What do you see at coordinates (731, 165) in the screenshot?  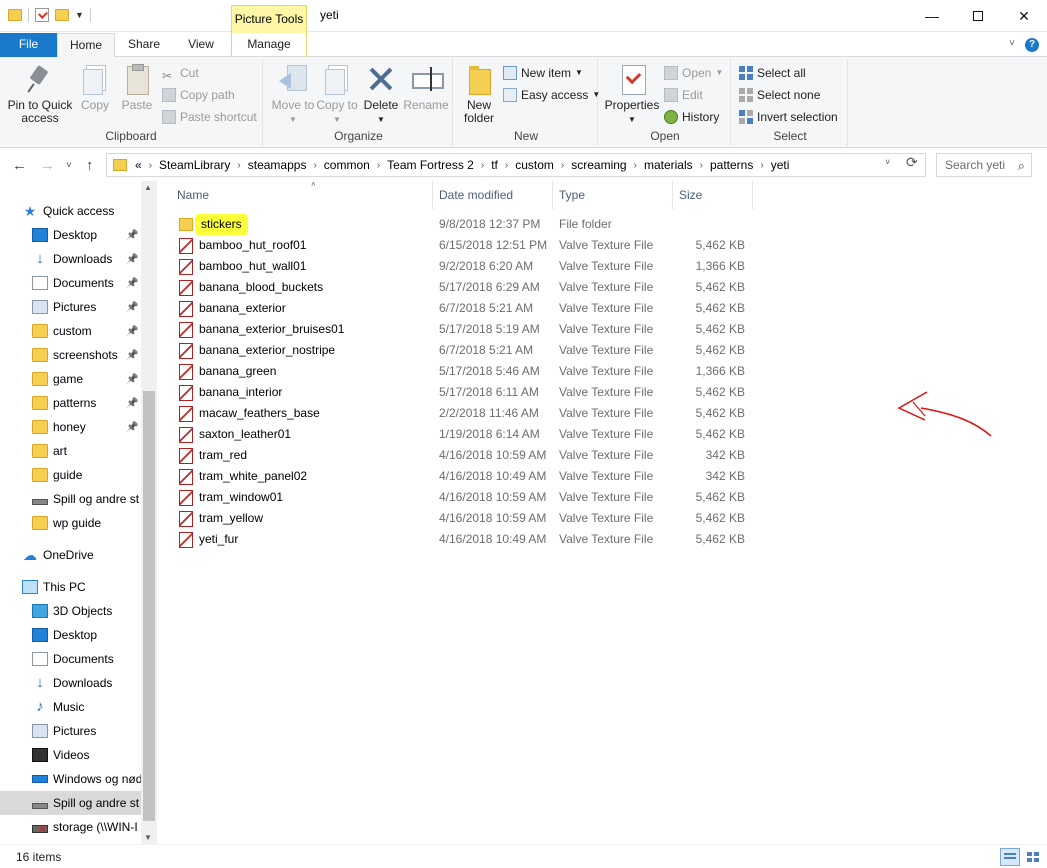 I see `breadcrumb-item: patterns` at bounding box center [731, 165].